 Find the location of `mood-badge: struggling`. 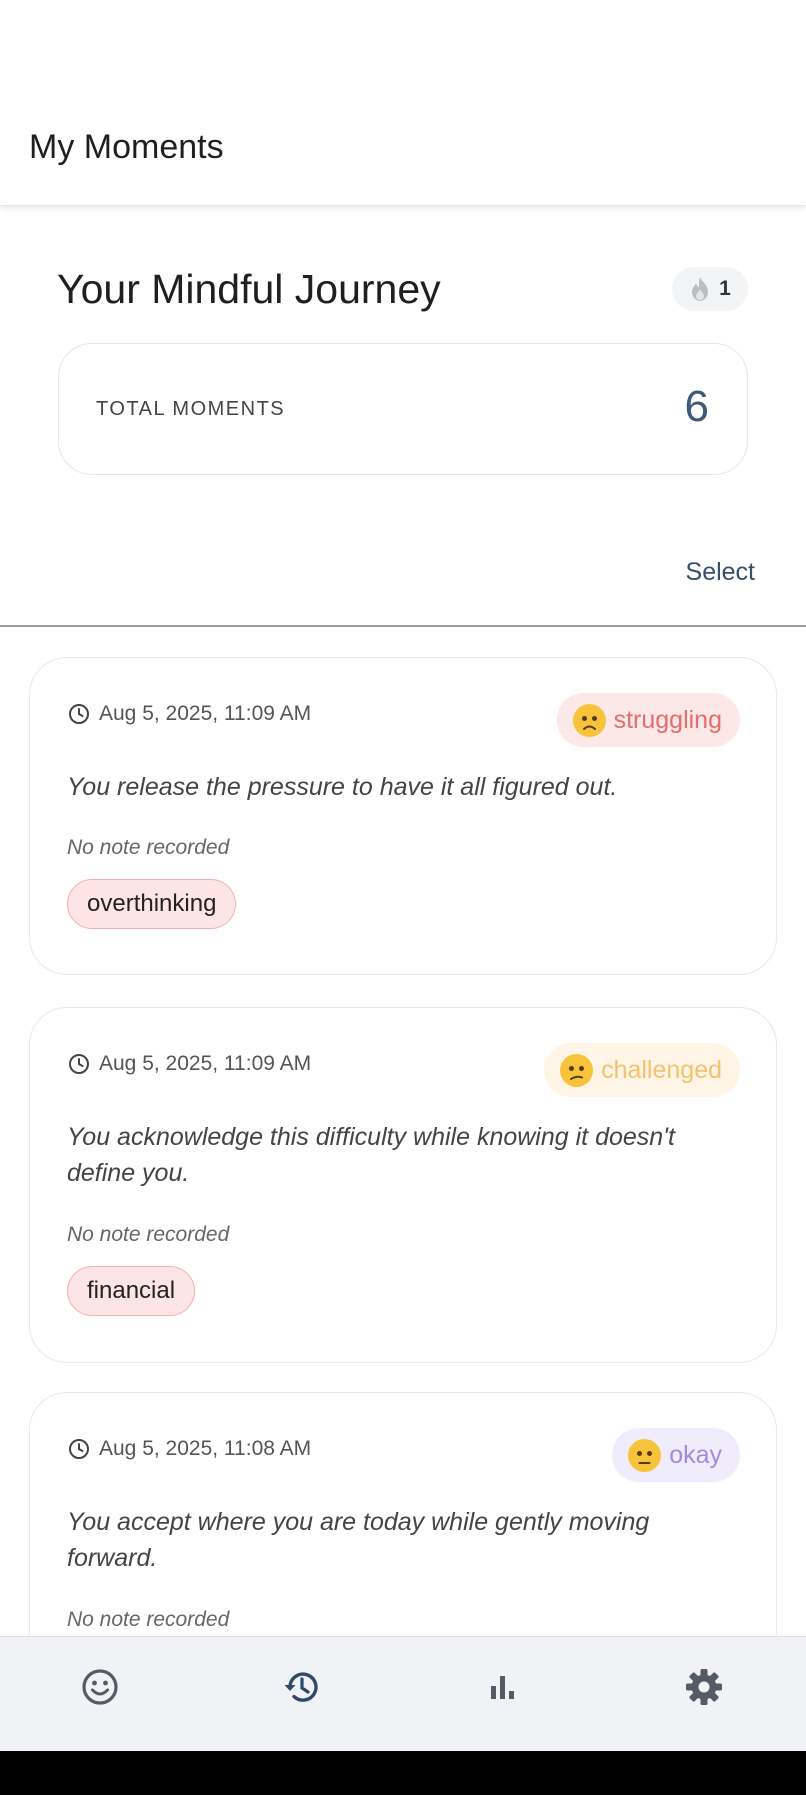

mood-badge: struggling is located at coordinates (648, 720).